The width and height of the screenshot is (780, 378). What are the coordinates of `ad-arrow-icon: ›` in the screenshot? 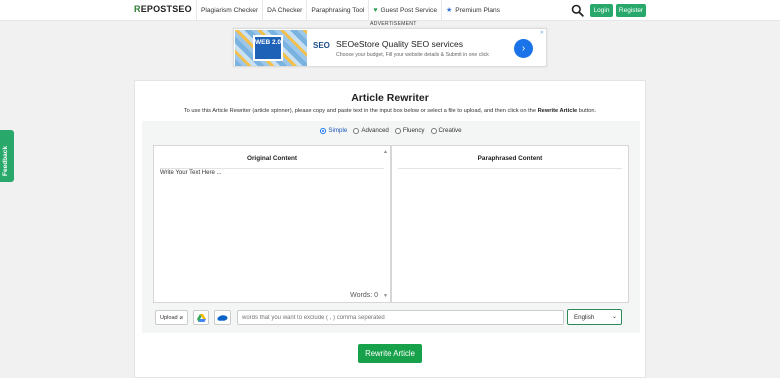 It's located at (523, 48).